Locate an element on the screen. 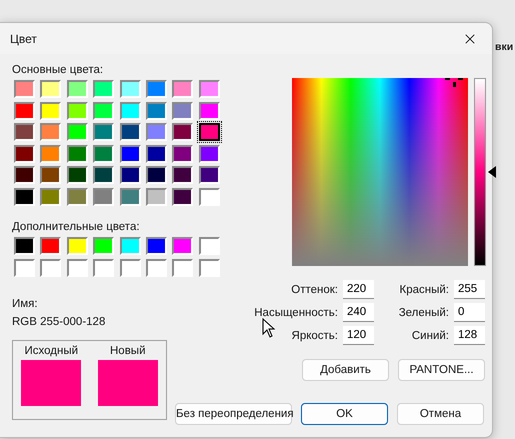  field-label: Синий: is located at coordinates (429, 336).